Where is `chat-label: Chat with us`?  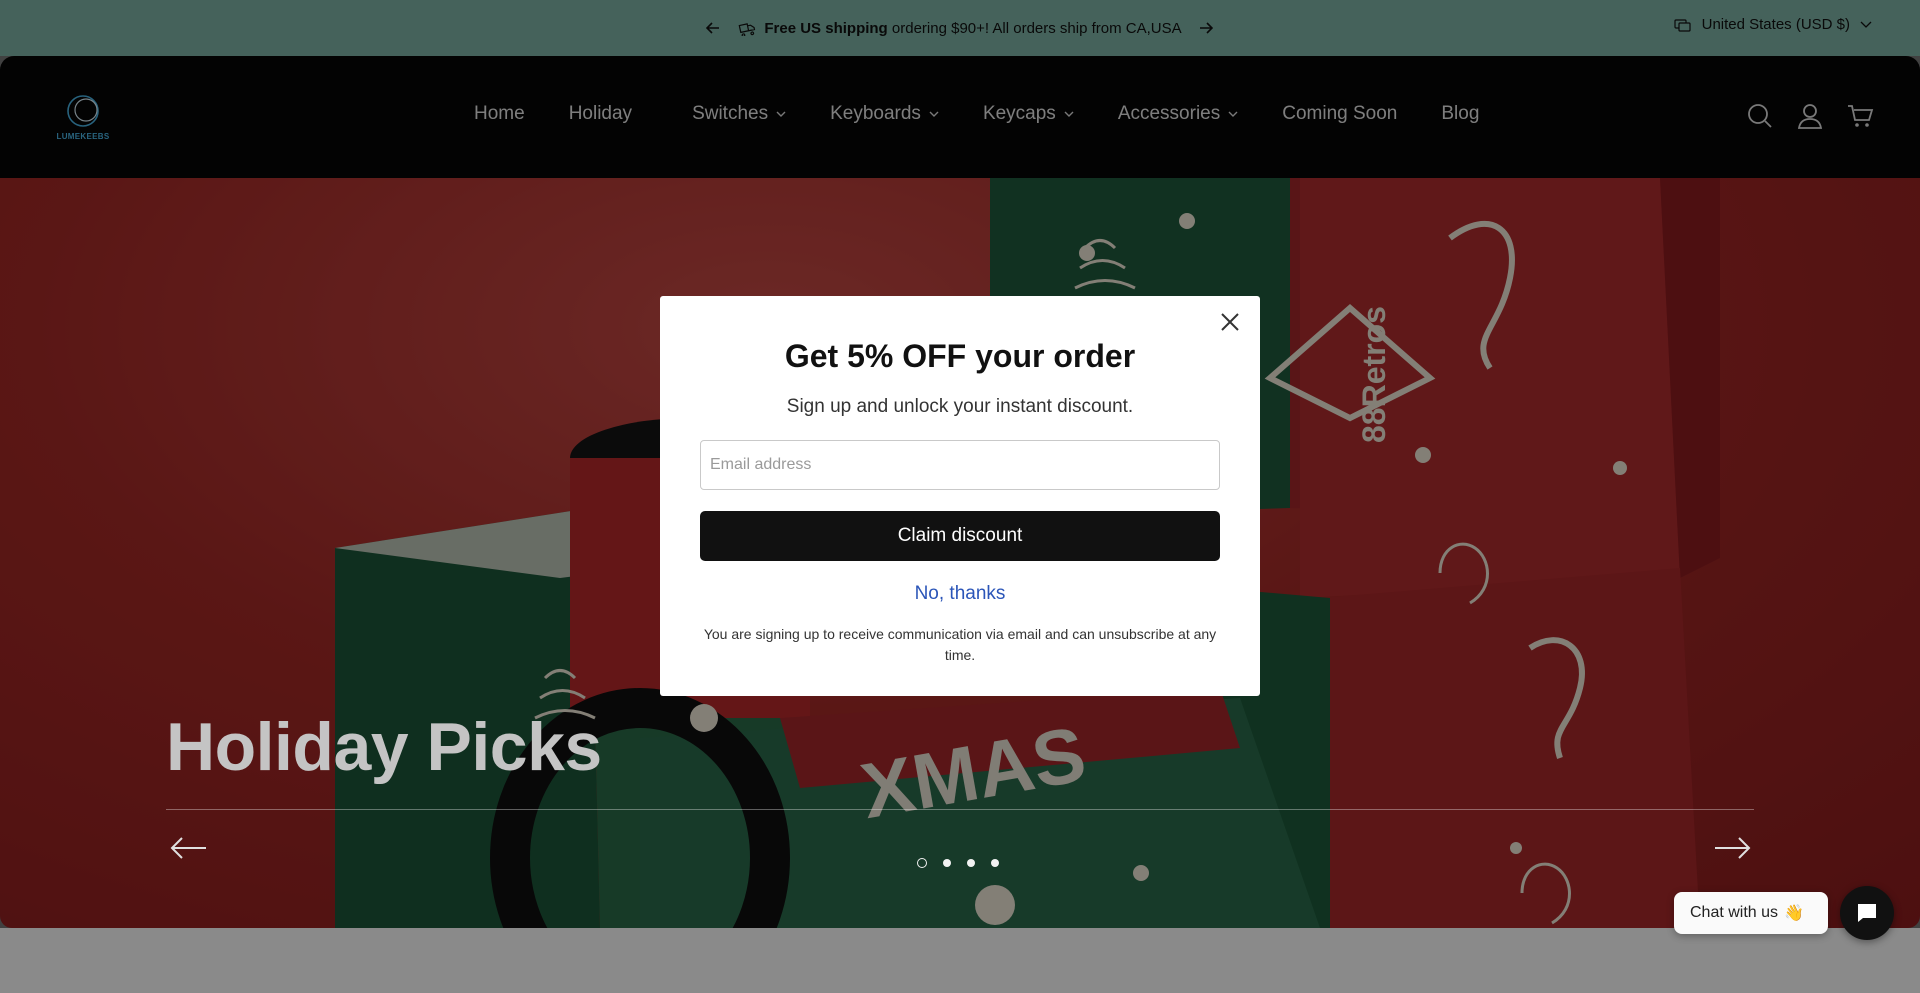
chat-label: Chat with us is located at coordinates (1734, 912).